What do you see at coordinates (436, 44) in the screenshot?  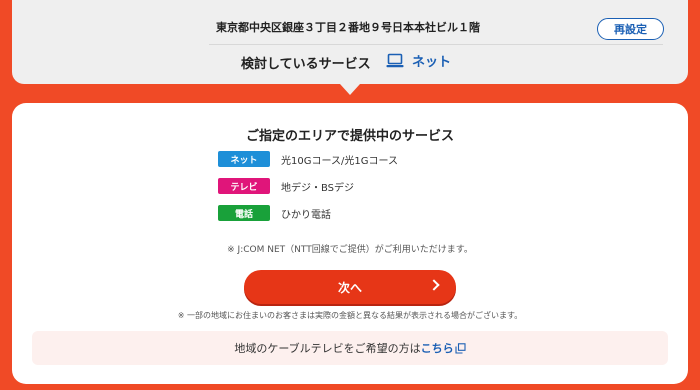 I see `header-divider` at bounding box center [436, 44].